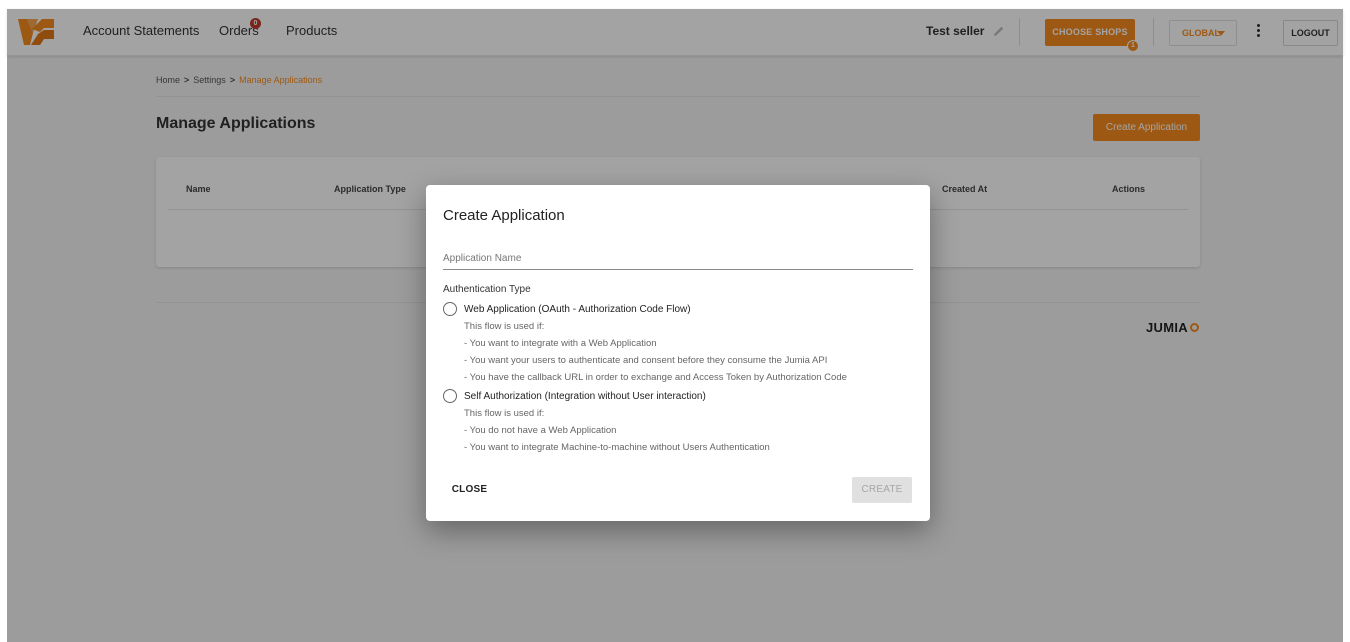  I want to click on authentication-type-label: Authentication Type, so click(487, 289).